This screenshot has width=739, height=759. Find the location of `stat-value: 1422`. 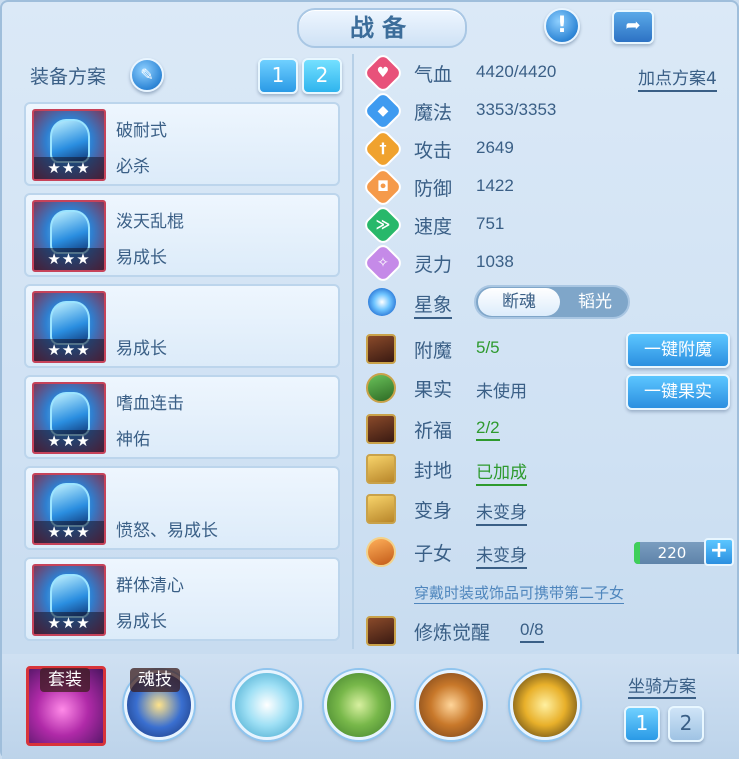

stat-value: 1422 is located at coordinates (495, 185).